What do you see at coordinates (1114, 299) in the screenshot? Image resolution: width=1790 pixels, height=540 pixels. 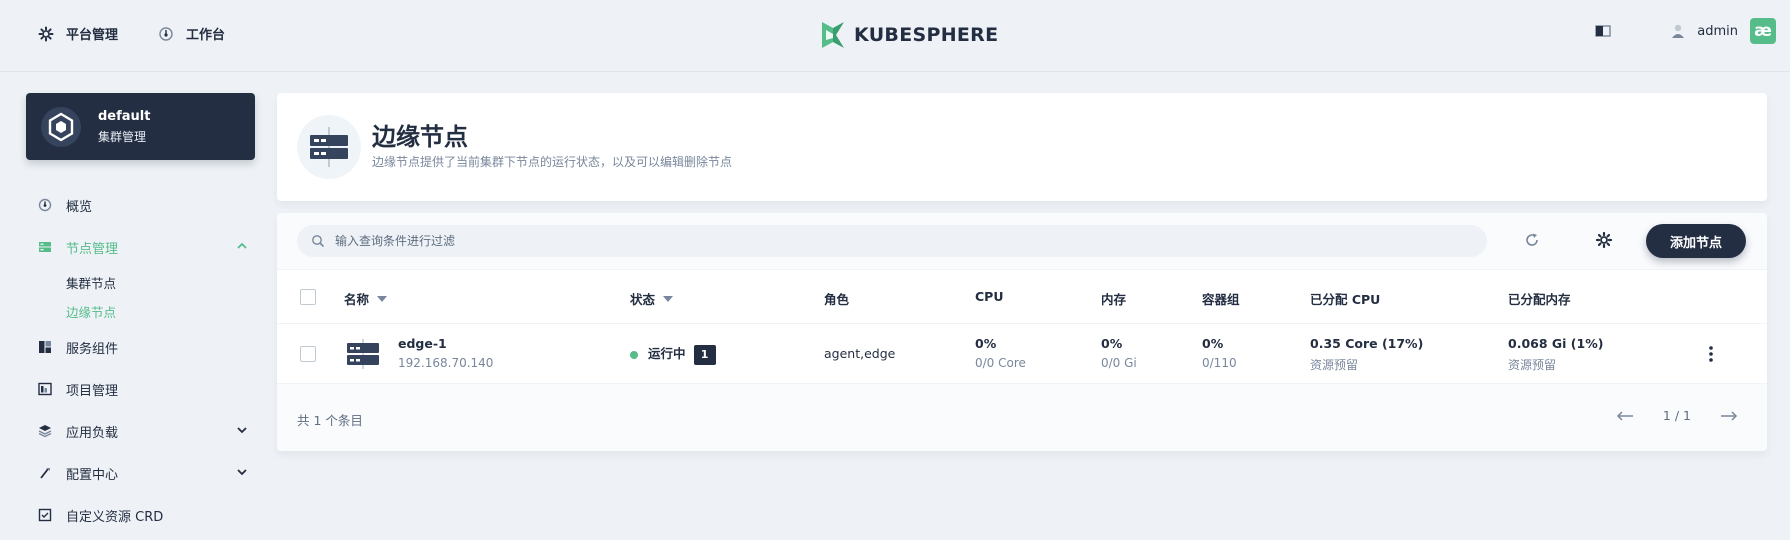 I see `column-memory: 内存` at bounding box center [1114, 299].